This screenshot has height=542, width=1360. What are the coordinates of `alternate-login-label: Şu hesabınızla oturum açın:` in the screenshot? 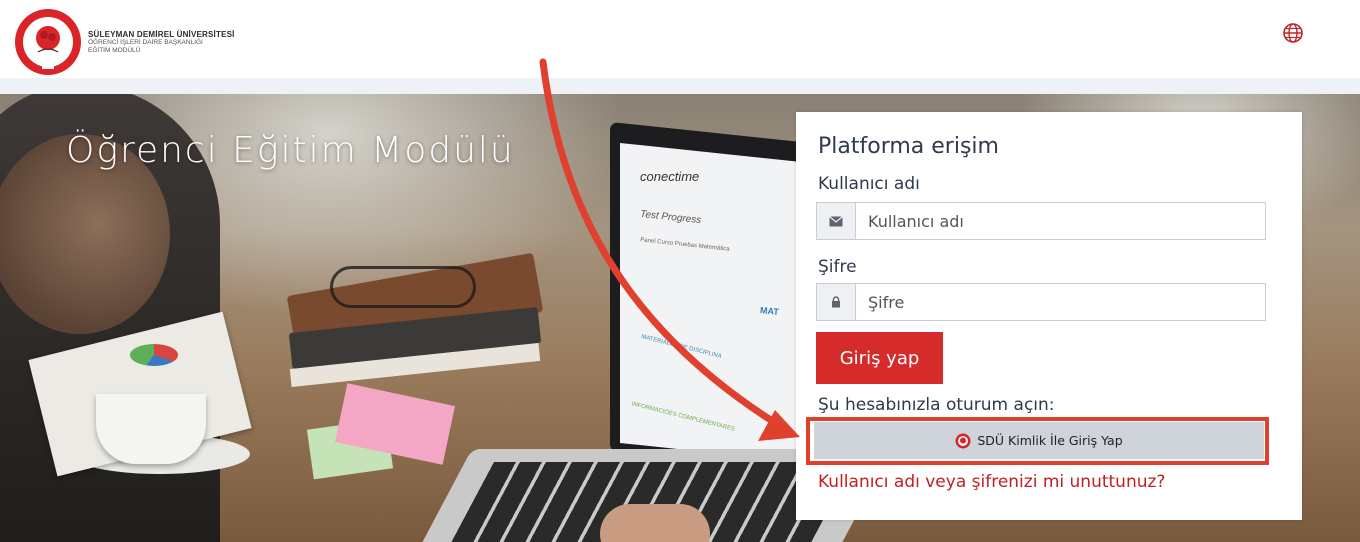 It's located at (936, 405).